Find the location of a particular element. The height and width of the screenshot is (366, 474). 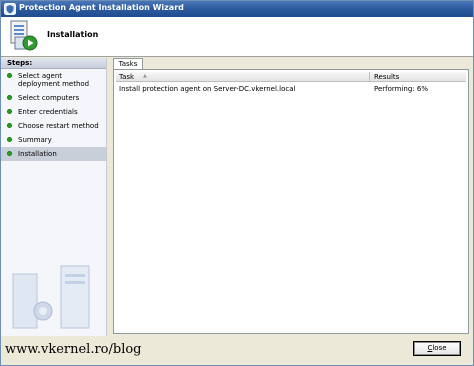

step-label: Summary is located at coordinates (35, 140).